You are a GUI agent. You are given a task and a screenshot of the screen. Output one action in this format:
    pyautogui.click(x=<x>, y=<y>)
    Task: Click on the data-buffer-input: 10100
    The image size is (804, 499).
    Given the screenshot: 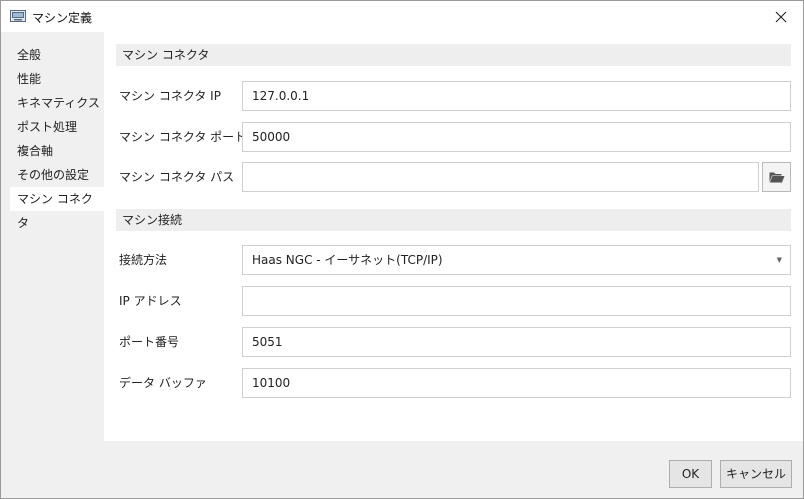 What is the action you would take?
    pyautogui.click(x=516, y=383)
    